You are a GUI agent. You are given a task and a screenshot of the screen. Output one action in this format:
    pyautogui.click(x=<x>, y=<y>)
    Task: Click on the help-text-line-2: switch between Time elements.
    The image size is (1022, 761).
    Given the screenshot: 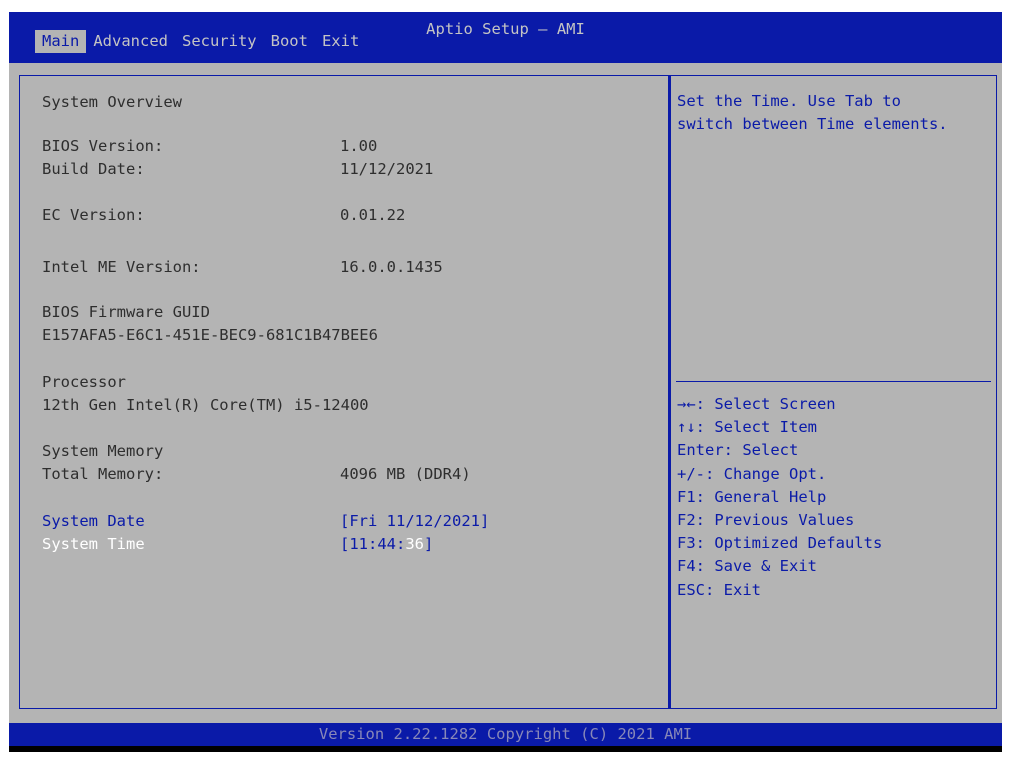 What is the action you would take?
    pyautogui.click(x=812, y=124)
    